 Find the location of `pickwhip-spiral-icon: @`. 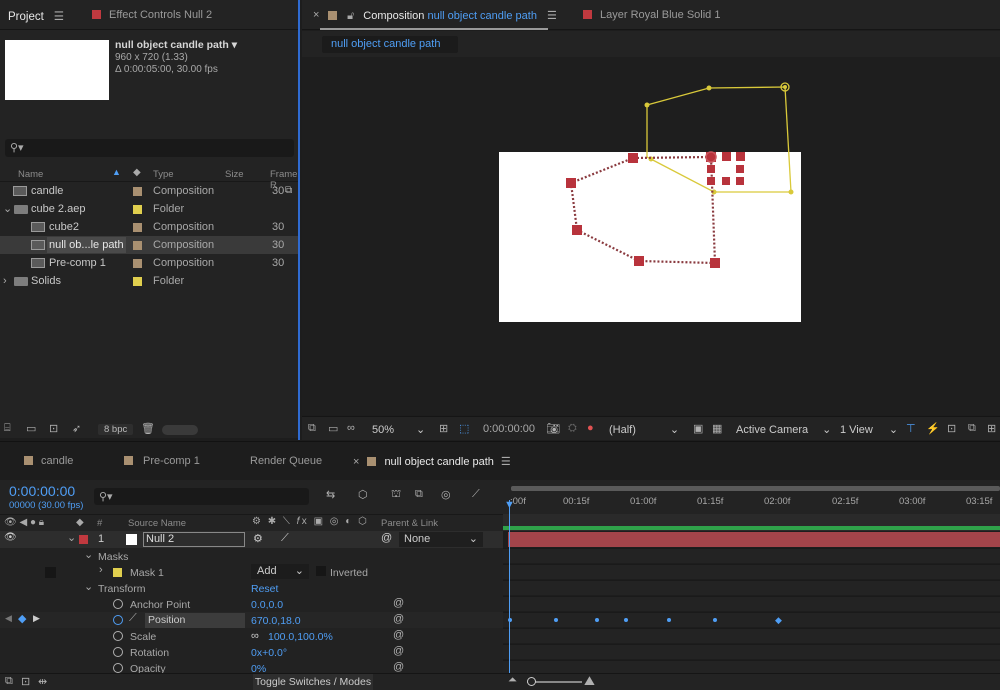

pickwhip-spiral-icon: @ is located at coordinates (386, 538).